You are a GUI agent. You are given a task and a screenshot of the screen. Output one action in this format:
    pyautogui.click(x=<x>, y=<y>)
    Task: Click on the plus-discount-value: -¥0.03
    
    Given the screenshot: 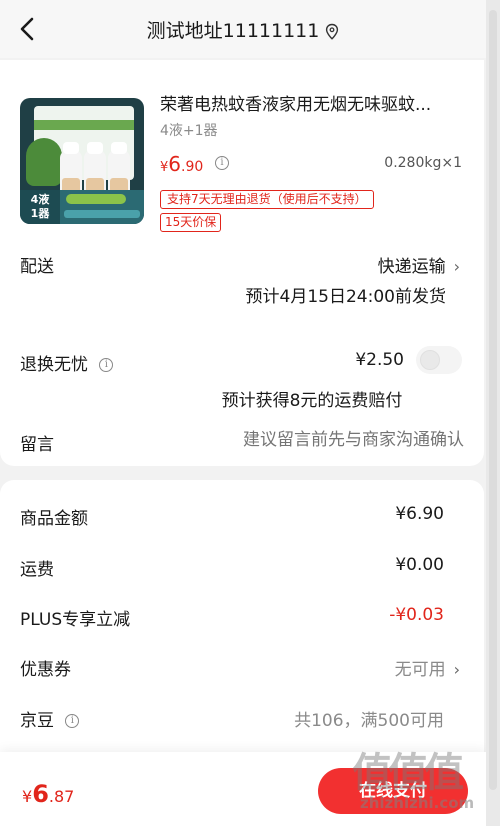 What is the action you would take?
    pyautogui.click(x=416, y=615)
    